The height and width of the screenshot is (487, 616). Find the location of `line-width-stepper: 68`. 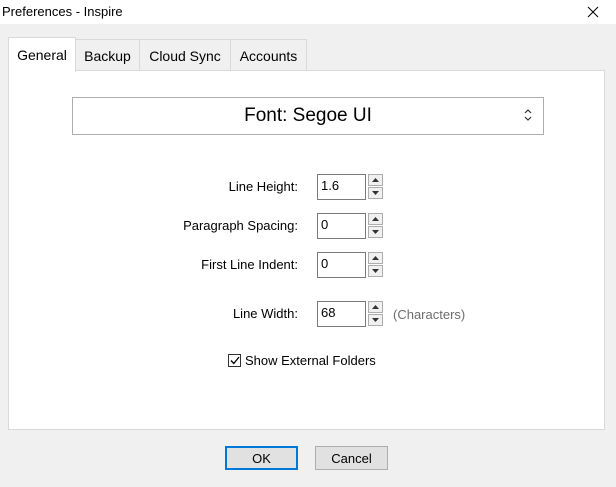

line-width-stepper: 68 is located at coordinates (350, 314).